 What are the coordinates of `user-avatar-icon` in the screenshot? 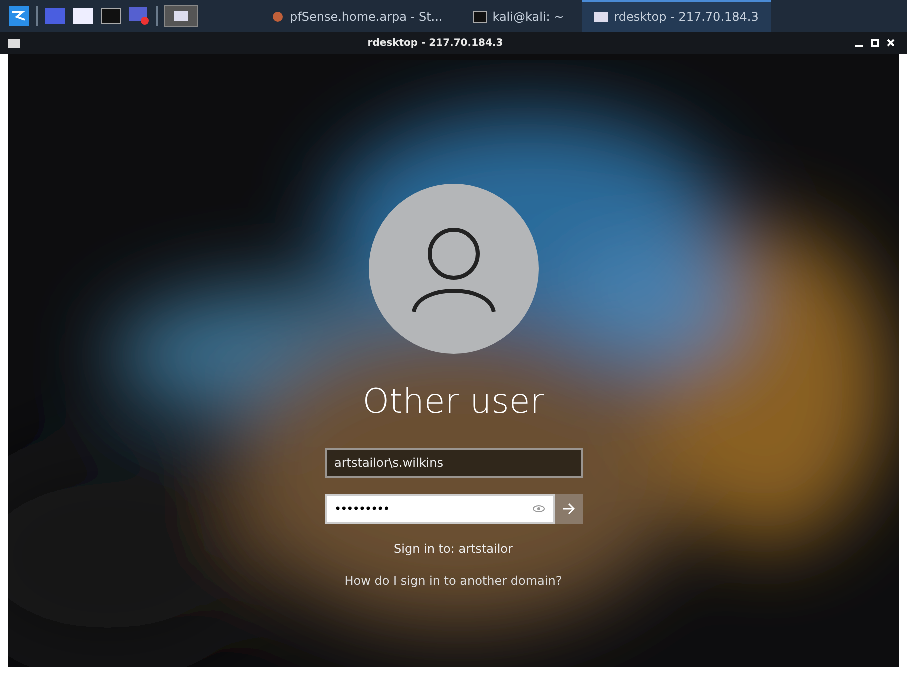 It's located at (453, 269).